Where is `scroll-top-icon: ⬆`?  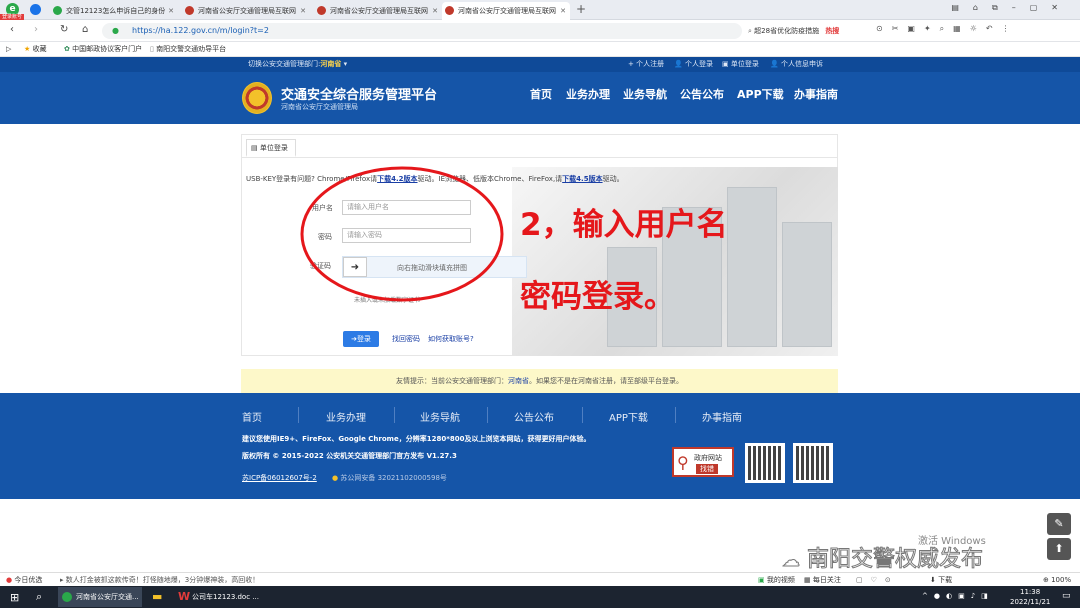
scroll-top-icon: ⬆ is located at coordinates (1059, 549).